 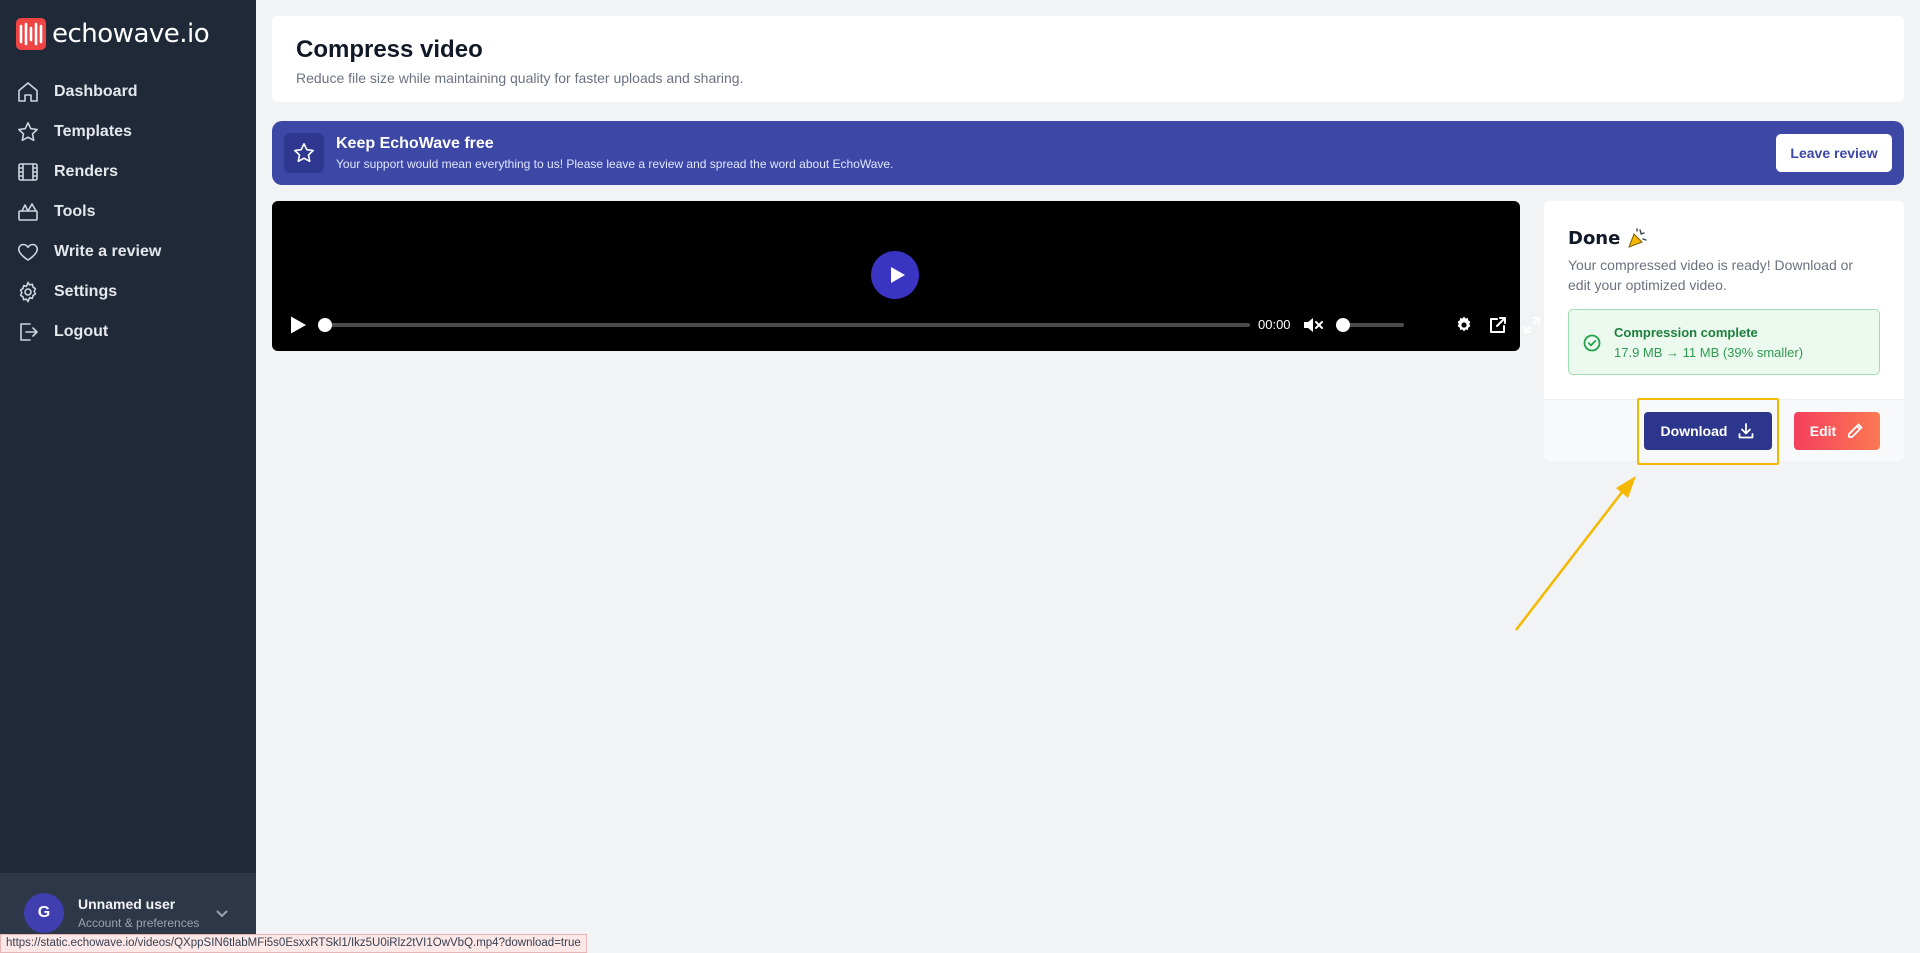 I want to click on result-title-text: Done, so click(x=1594, y=238).